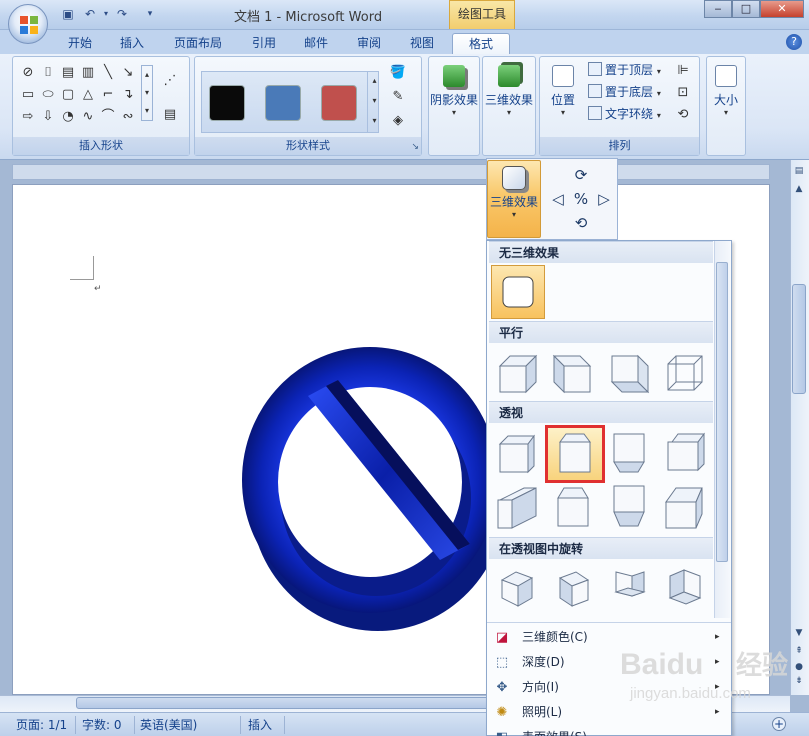 The width and height of the screenshot is (809, 736). Describe the element at coordinates (746, 9) in the screenshot. I see `maximize-button: □` at that location.